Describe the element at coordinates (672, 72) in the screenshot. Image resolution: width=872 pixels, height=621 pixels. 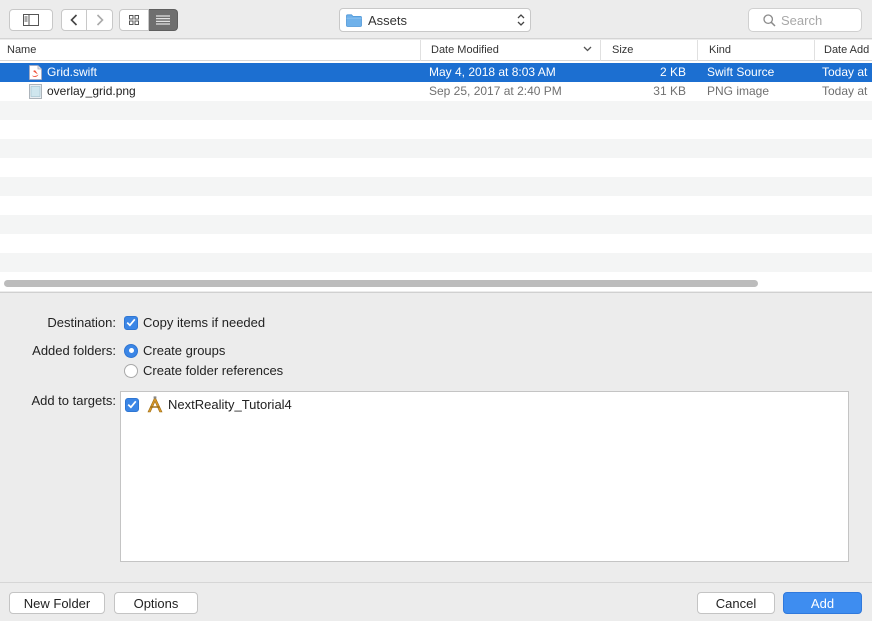
I see `file-size: 2 KB` at that location.